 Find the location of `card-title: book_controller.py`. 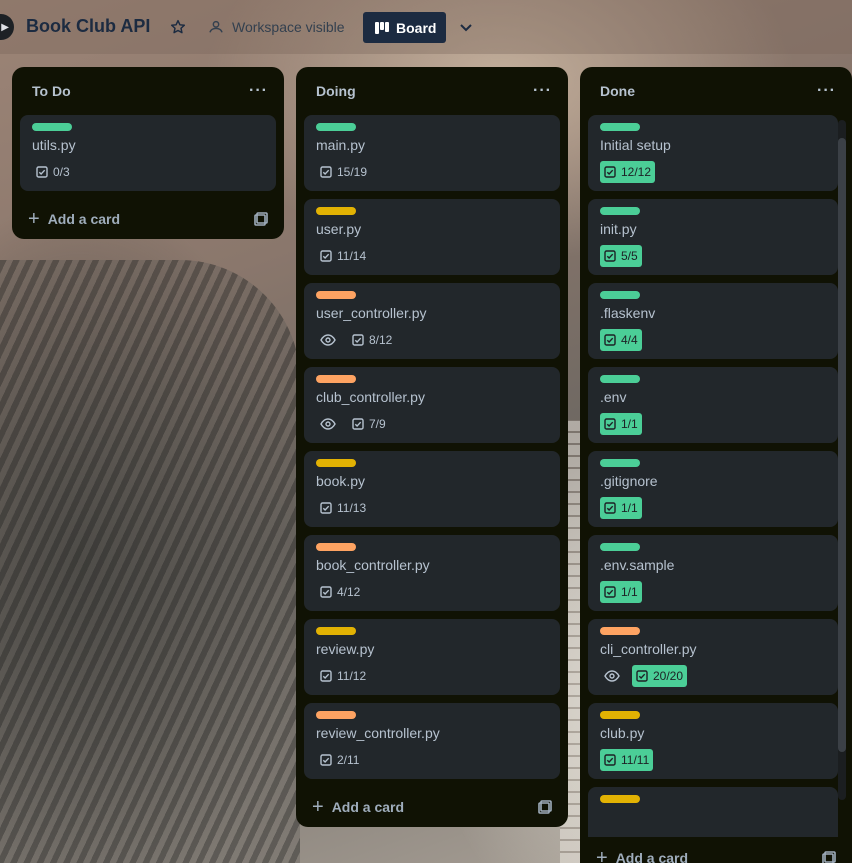

card-title: book_controller.py is located at coordinates (373, 565).